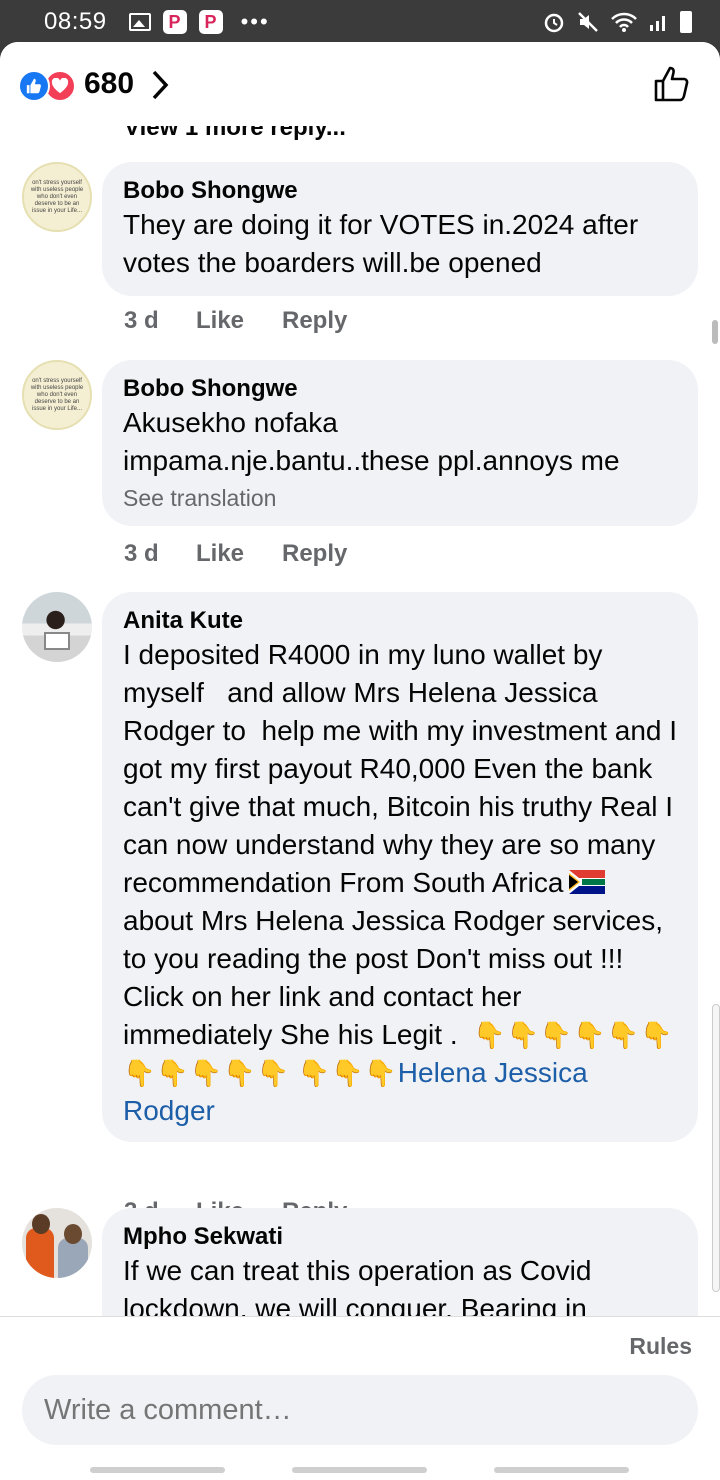 This screenshot has width=720, height=1480. Describe the element at coordinates (400, 498) in the screenshot. I see `see-translation-link: See translation` at that location.